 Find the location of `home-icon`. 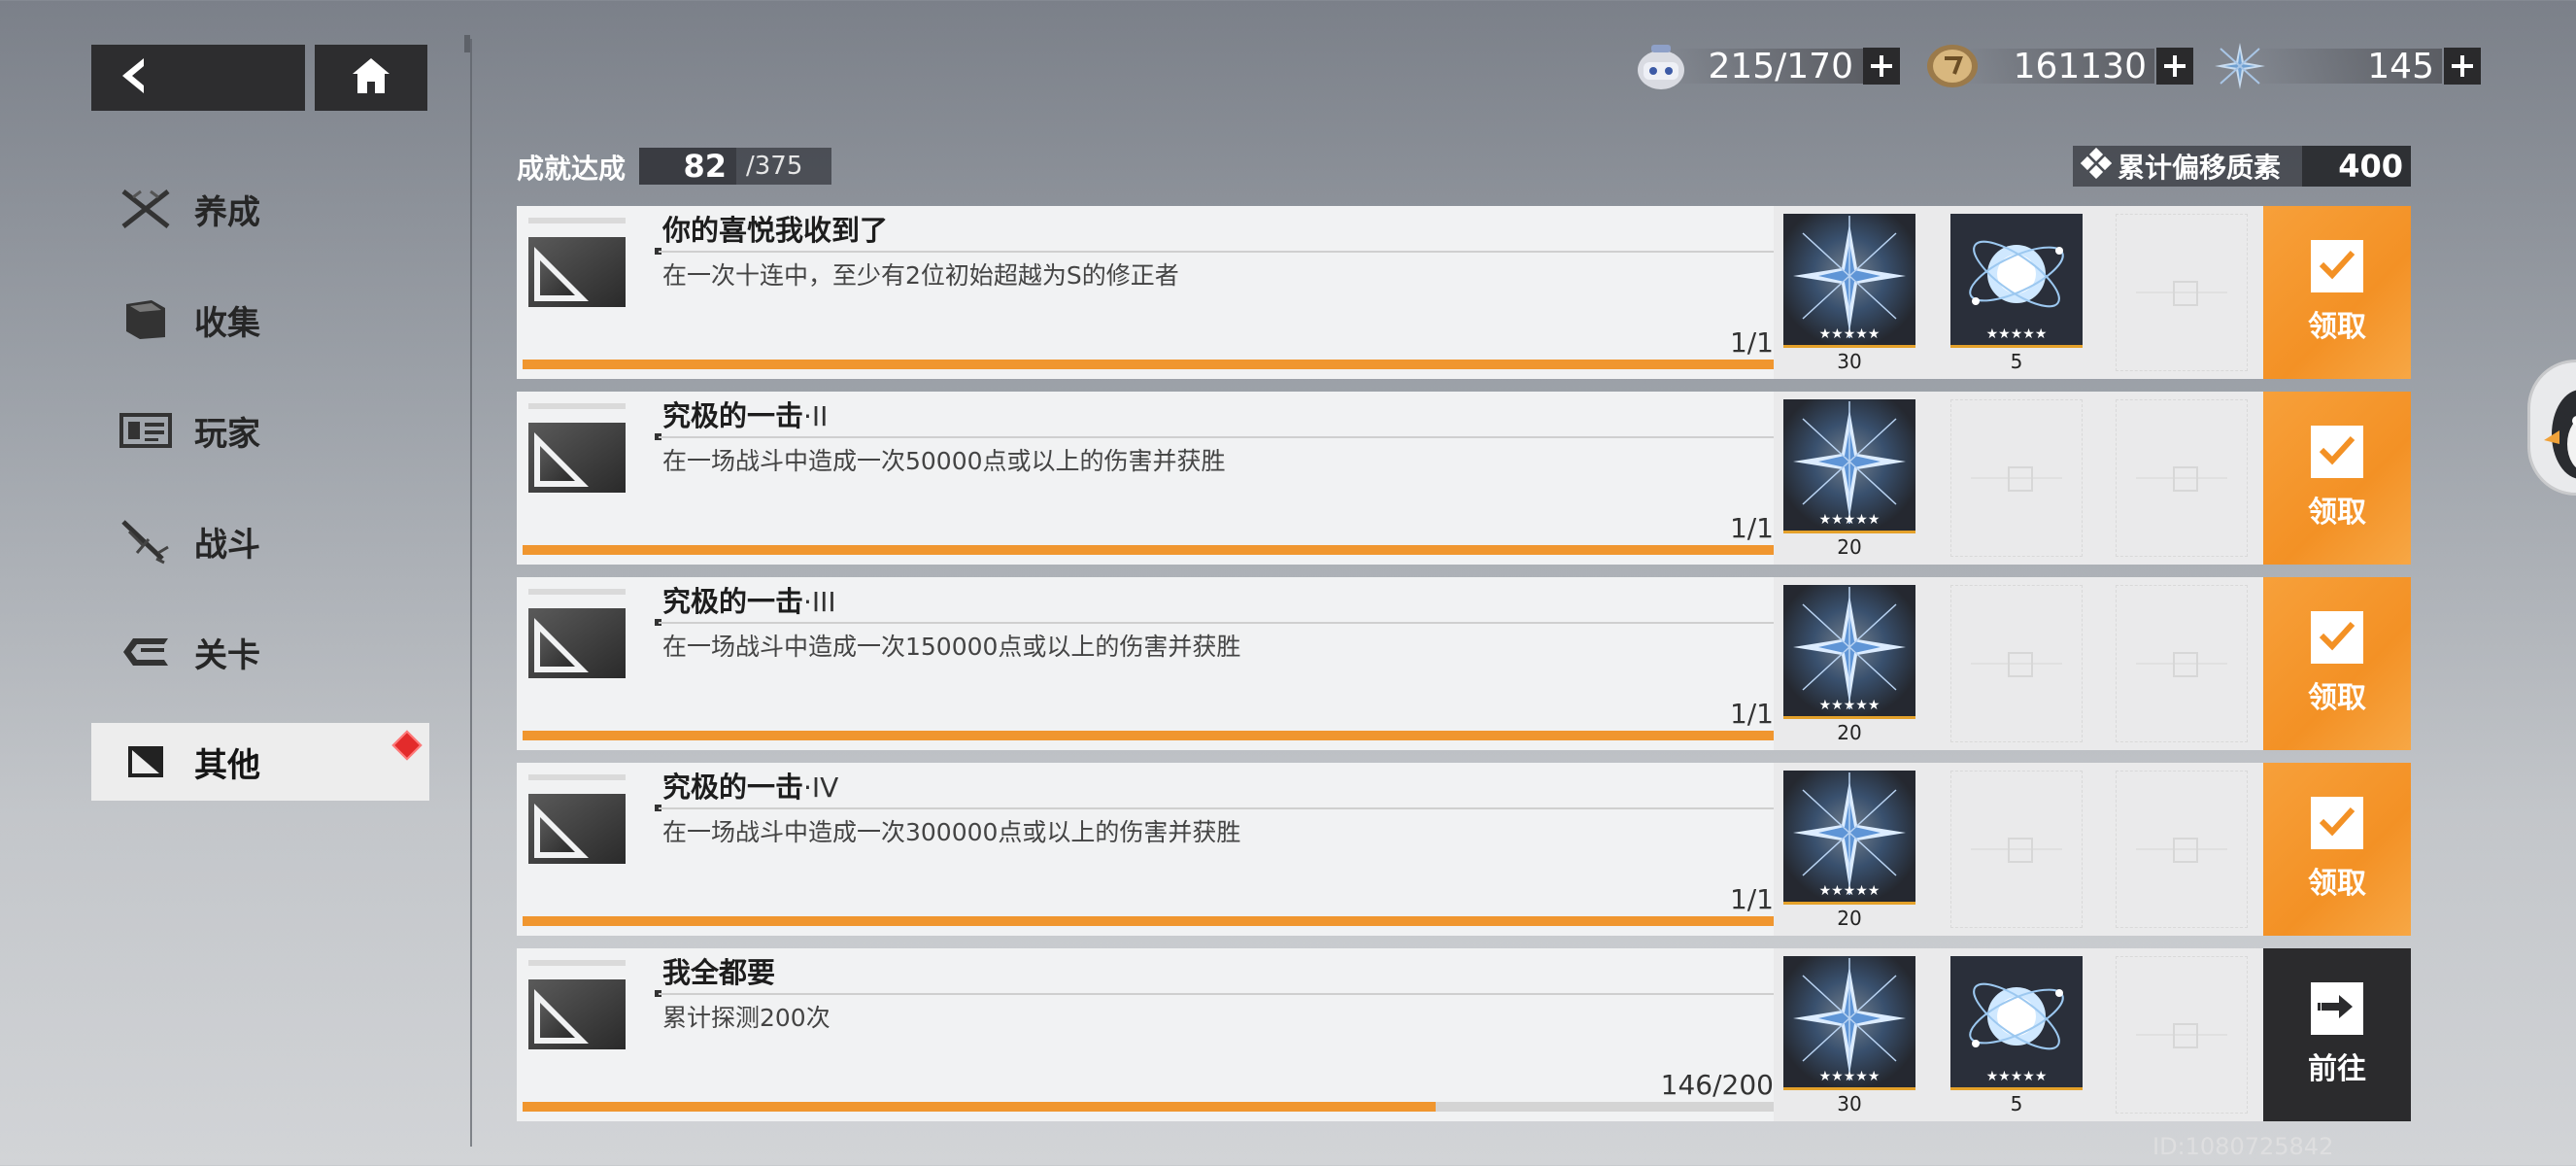

home-icon is located at coordinates (371, 77).